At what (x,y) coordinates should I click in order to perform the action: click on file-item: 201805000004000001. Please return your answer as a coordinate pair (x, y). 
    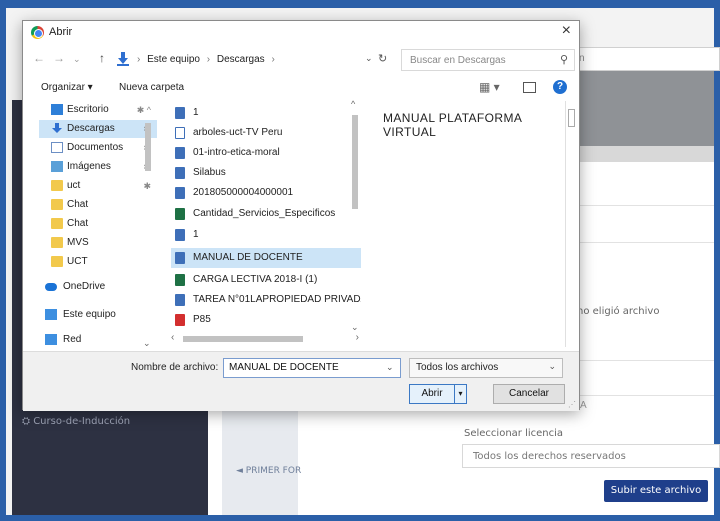
    Looking at the image, I should click on (266, 193).